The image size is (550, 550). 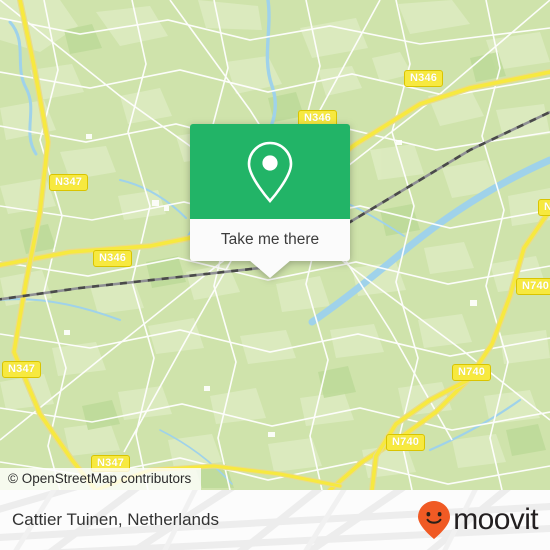 I want to click on footer-bar: Cattier Tuinen, Netherlands moovit, so click(x=275, y=520).